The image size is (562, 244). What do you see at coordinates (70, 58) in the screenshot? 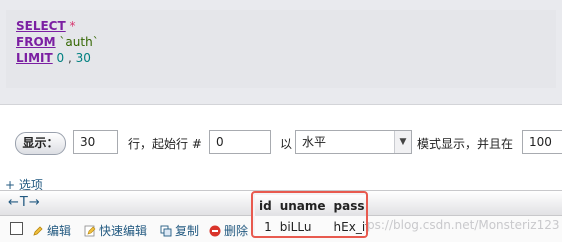
I see `sql-limit-comma: ,` at bounding box center [70, 58].